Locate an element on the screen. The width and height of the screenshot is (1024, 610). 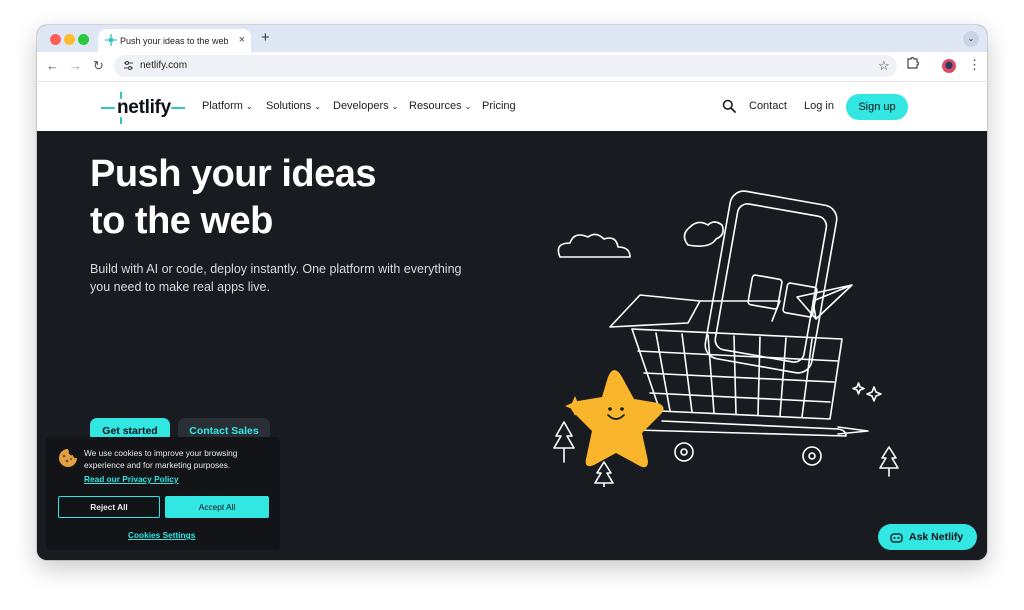
zoom-window-button is located at coordinates (83, 39).